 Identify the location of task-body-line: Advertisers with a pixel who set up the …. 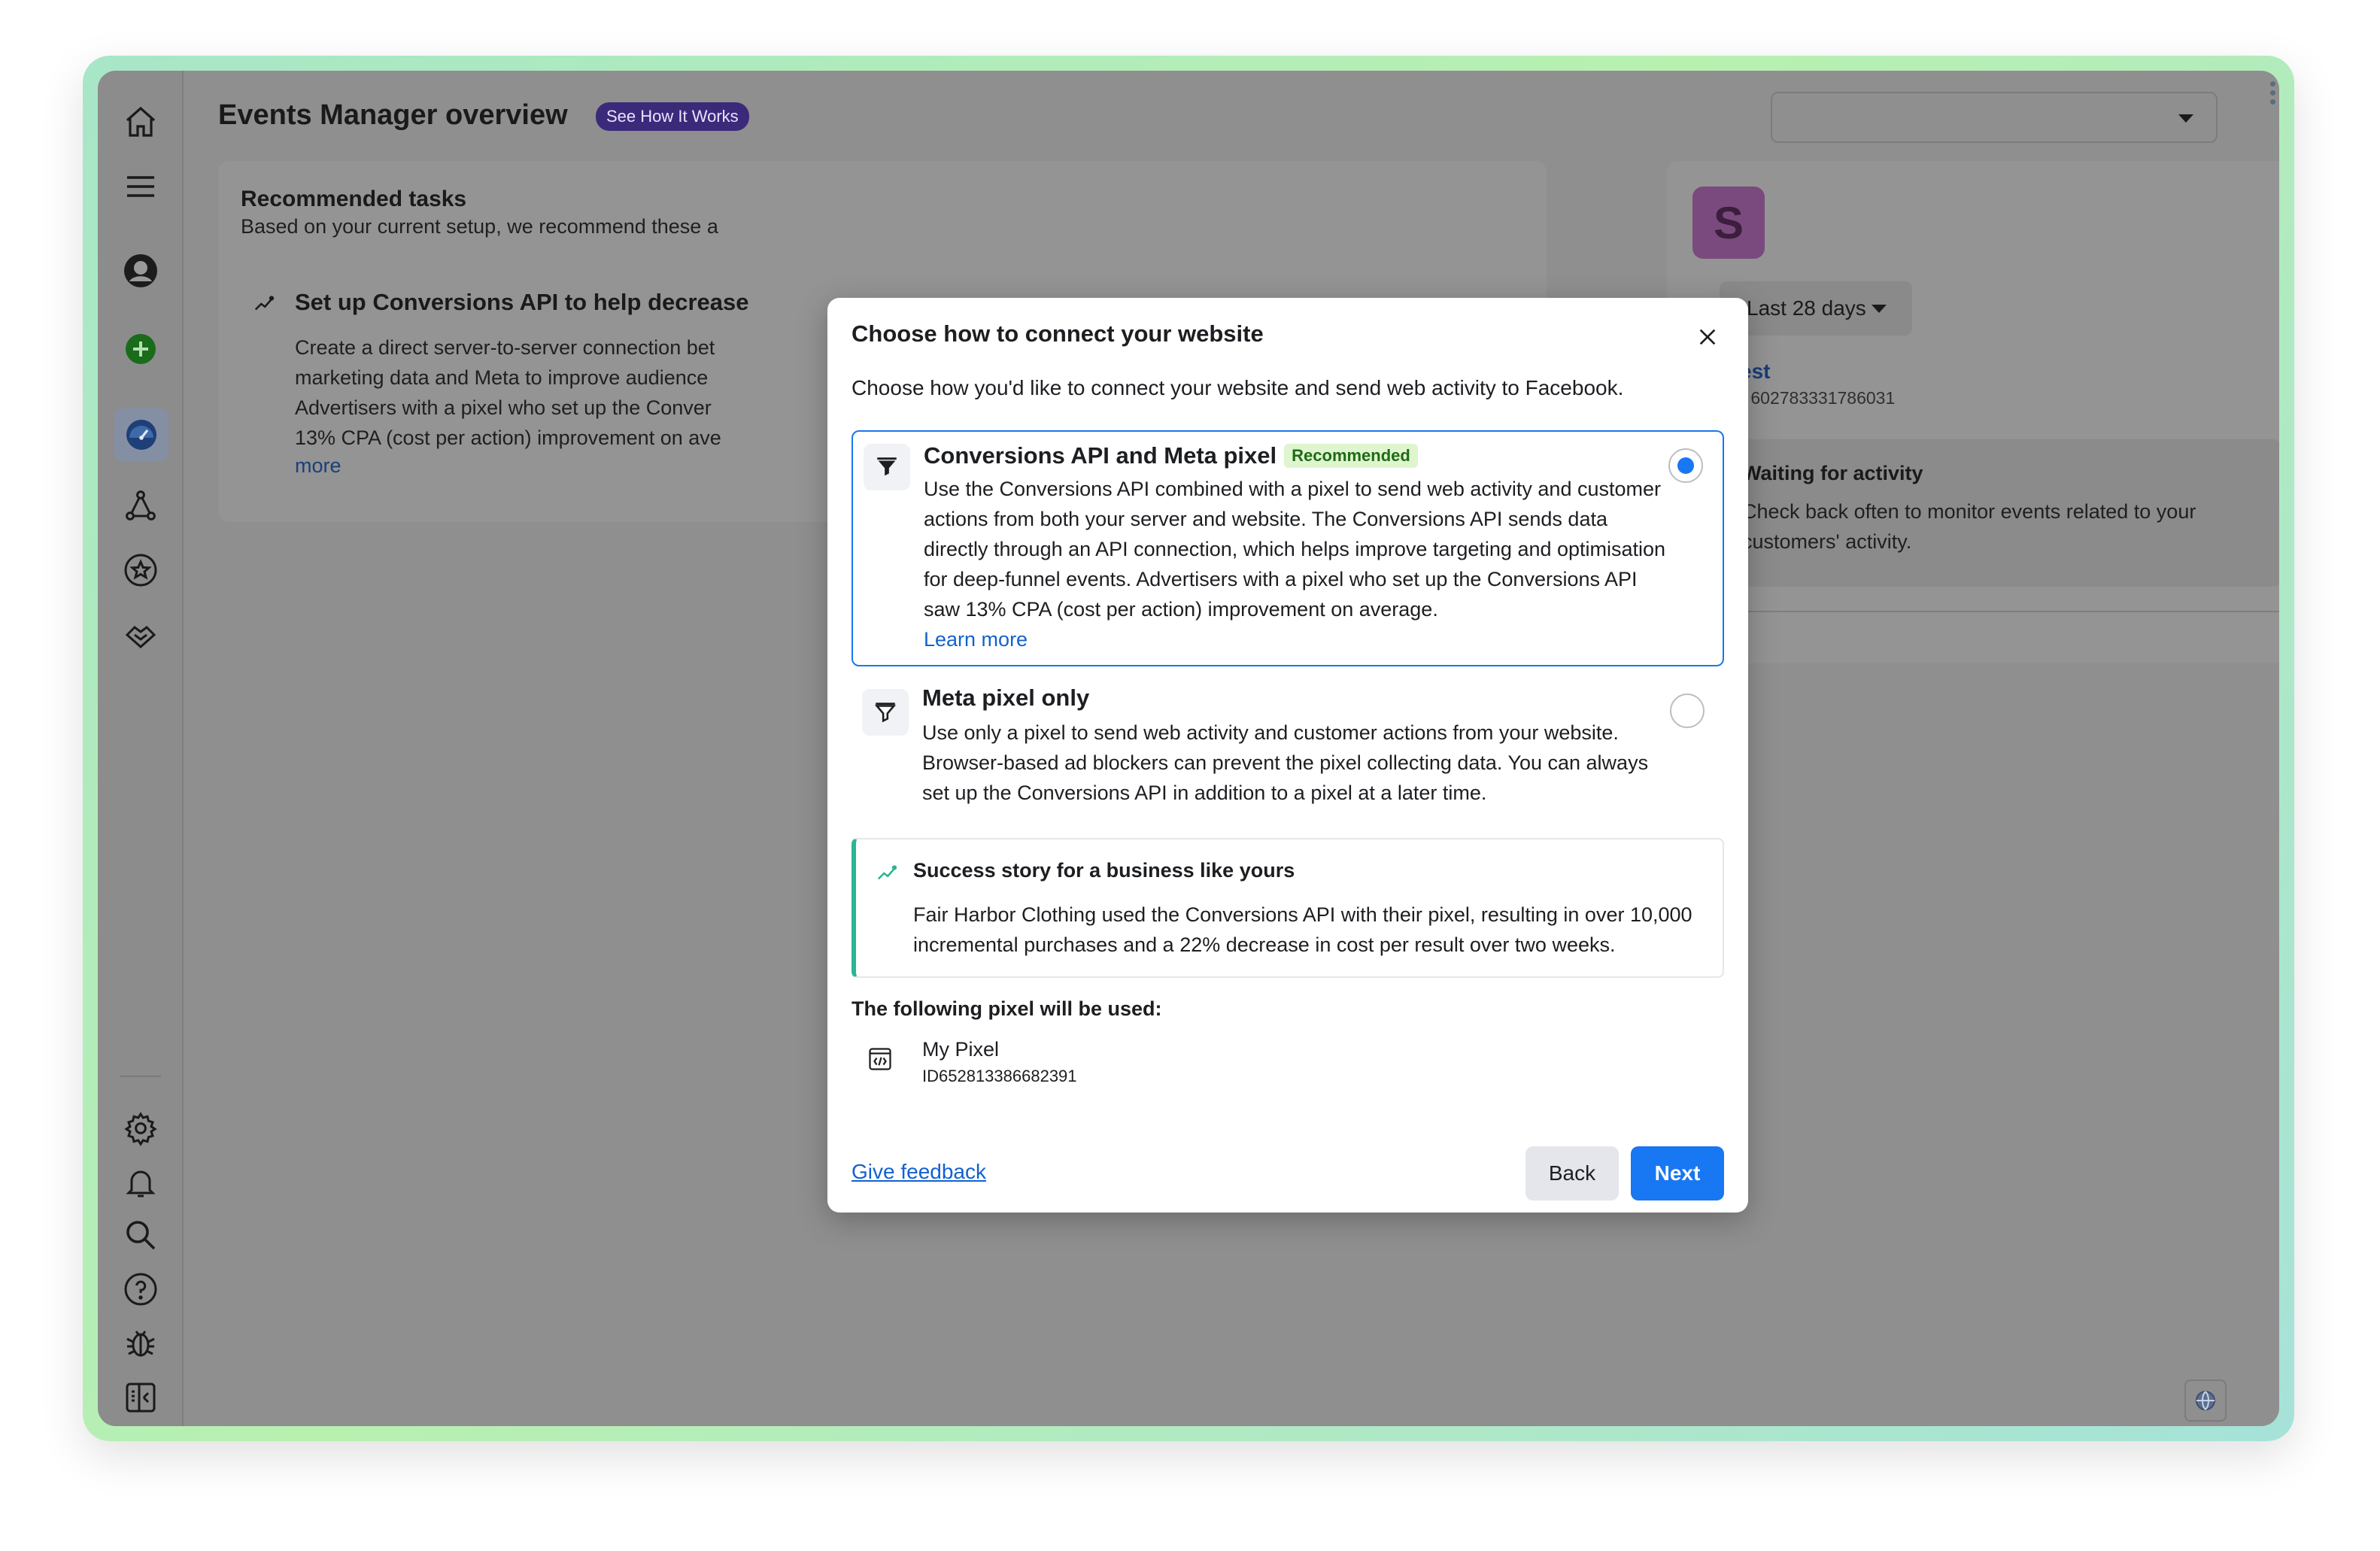
(503, 408).